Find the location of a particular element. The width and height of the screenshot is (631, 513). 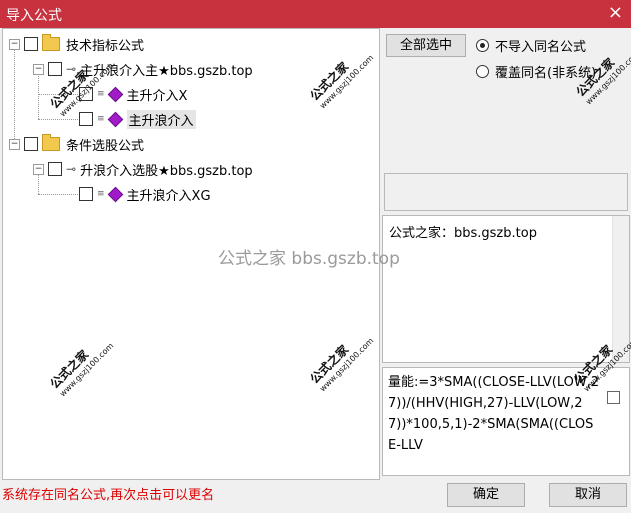

radio-skip-duplicates: 不导入同名公式 is located at coordinates (531, 45).